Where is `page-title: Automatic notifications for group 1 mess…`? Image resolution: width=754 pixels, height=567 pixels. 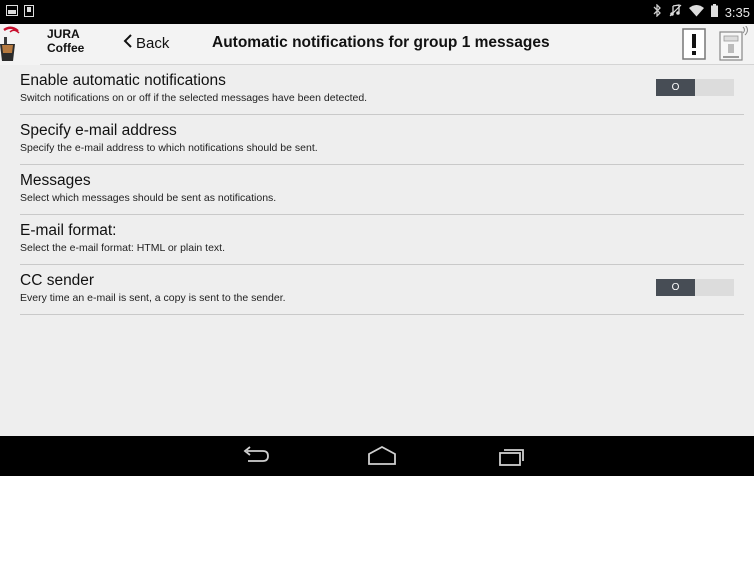
page-title: Automatic notifications for group 1 mess… is located at coordinates (381, 42).